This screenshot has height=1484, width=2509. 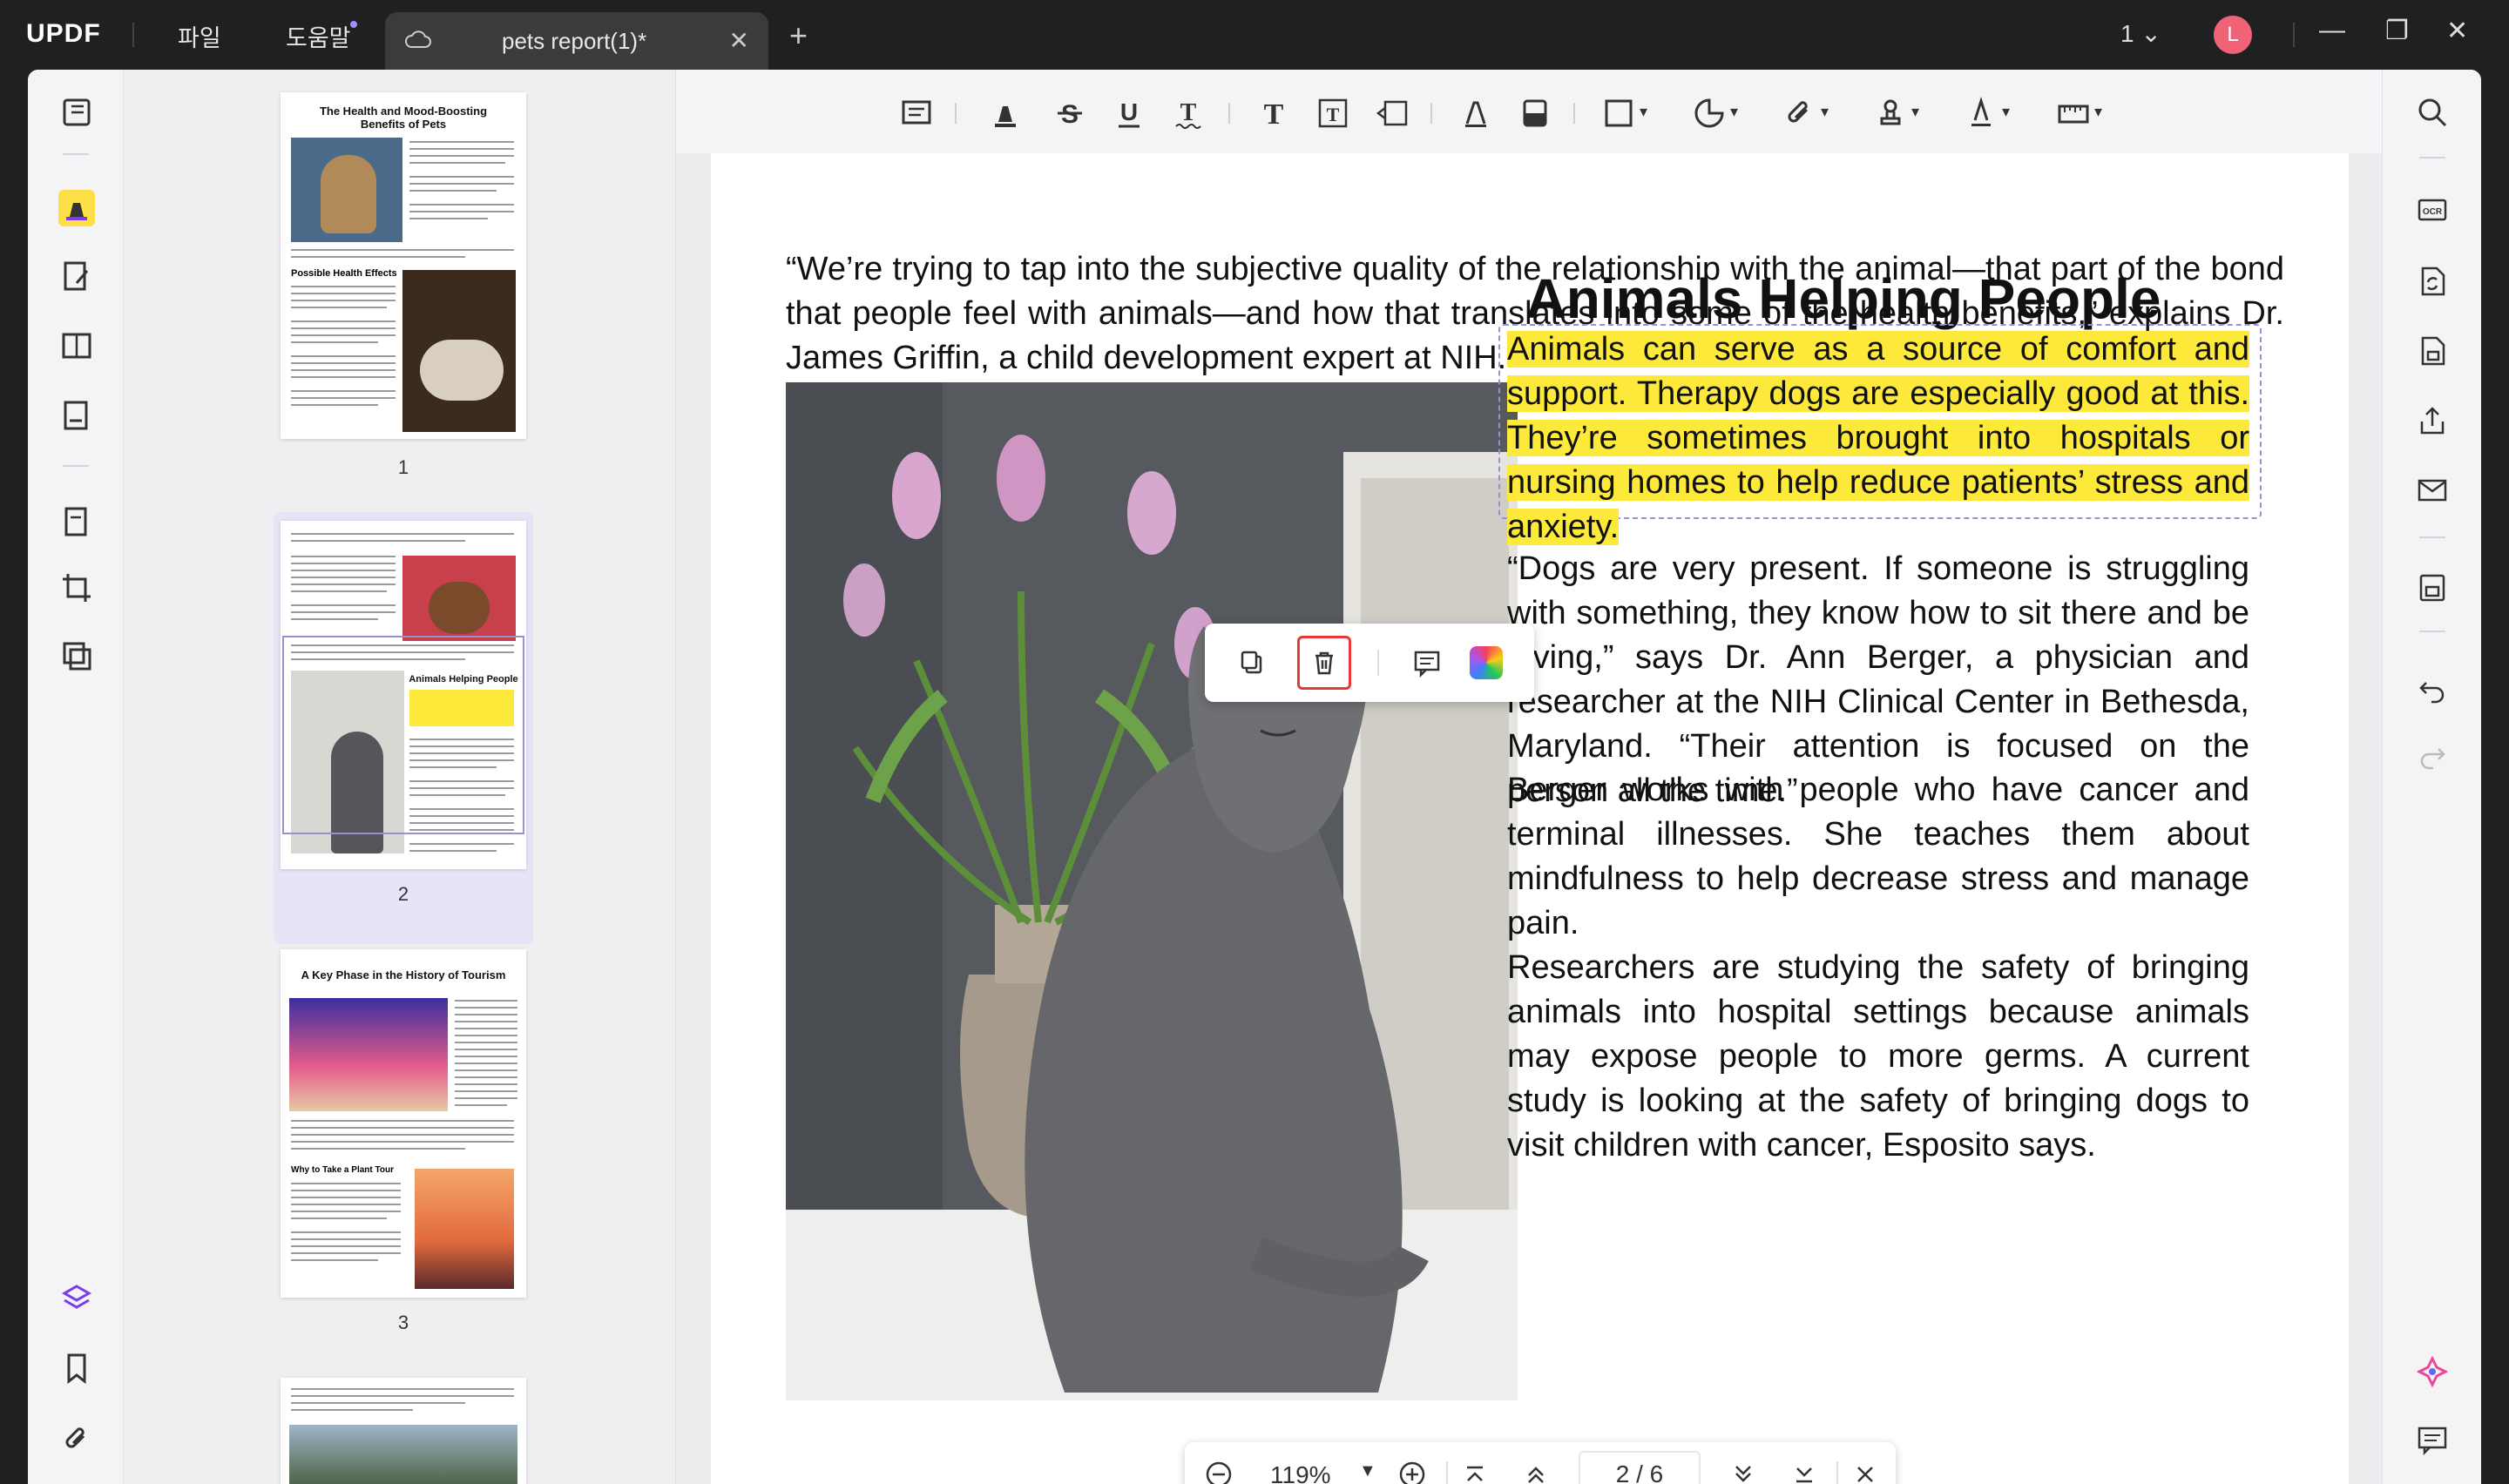 I want to click on attach-icon, so click(x=1800, y=113).